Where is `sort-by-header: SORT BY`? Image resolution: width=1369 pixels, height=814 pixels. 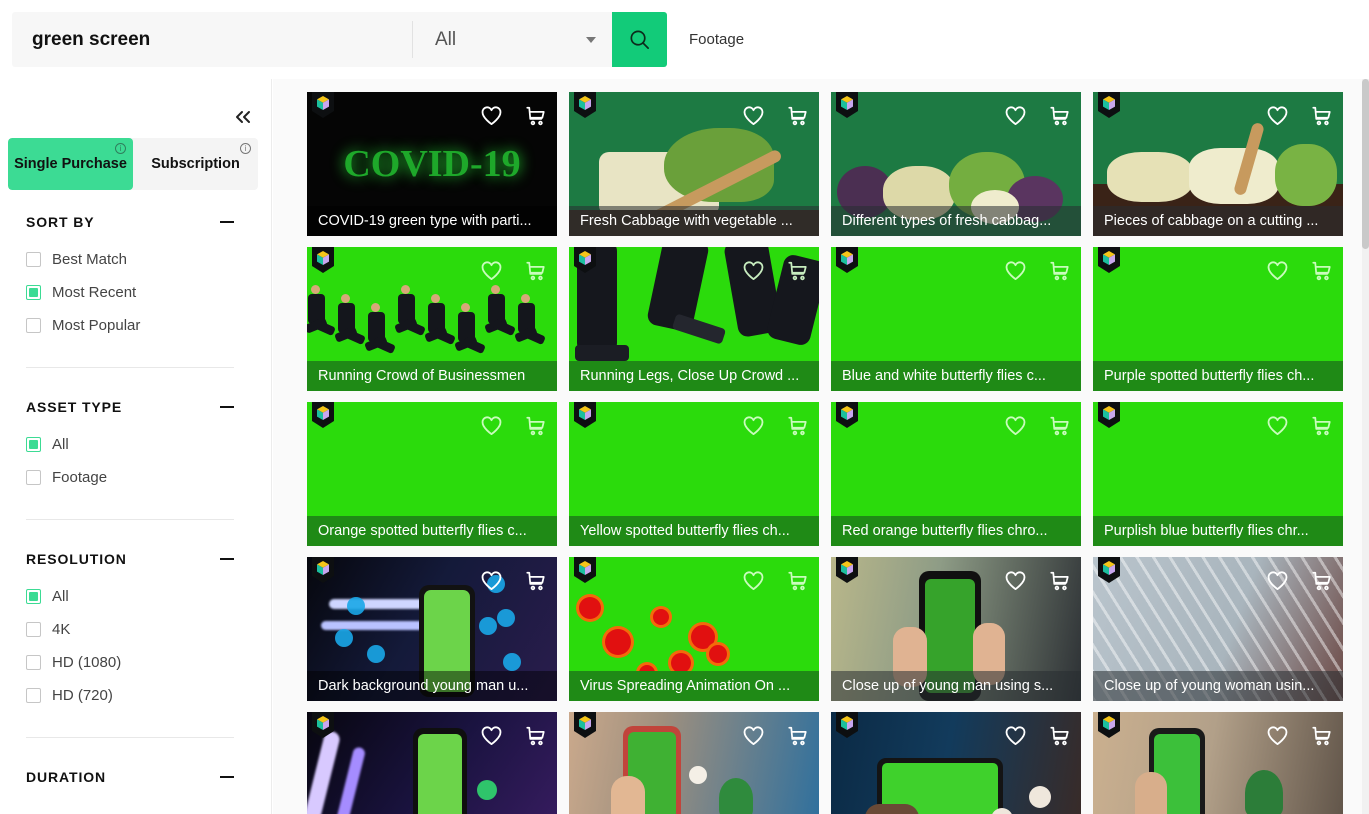
sort-by-header: SORT BY is located at coordinates (130, 222).